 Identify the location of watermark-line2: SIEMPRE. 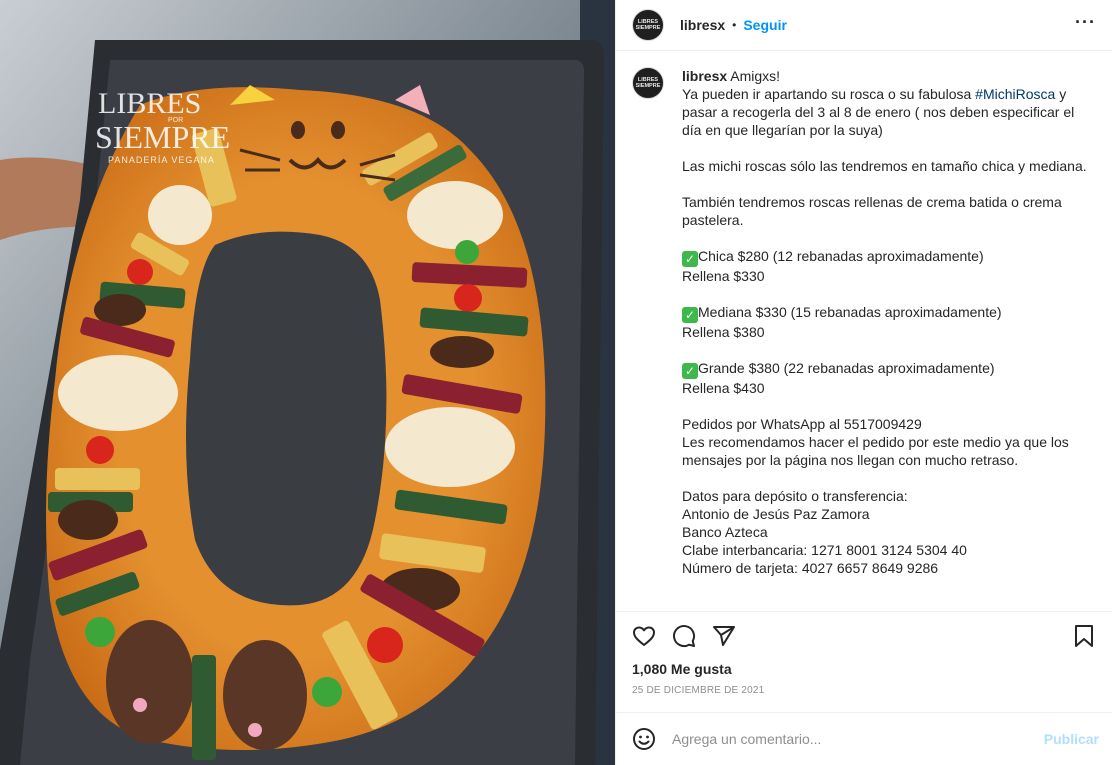
(162, 137).